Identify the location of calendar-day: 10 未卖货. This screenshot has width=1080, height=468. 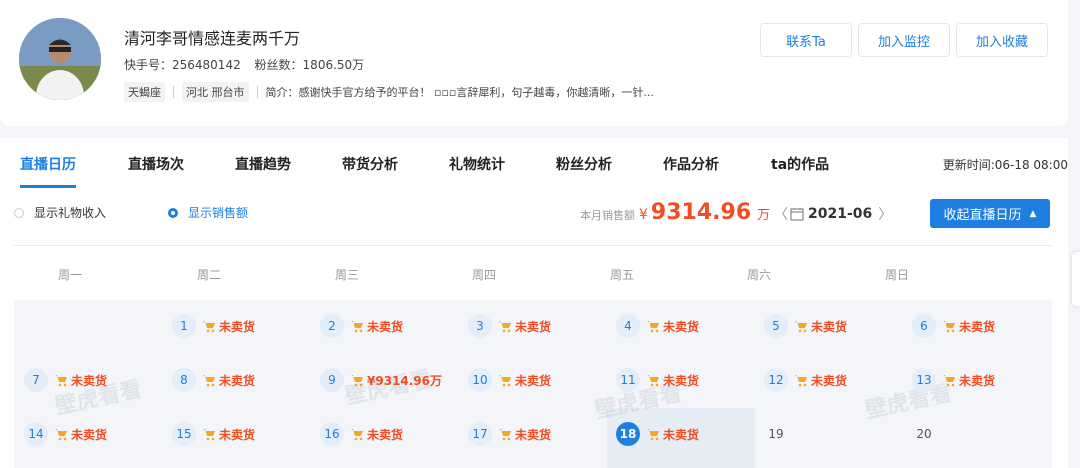
(509, 380).